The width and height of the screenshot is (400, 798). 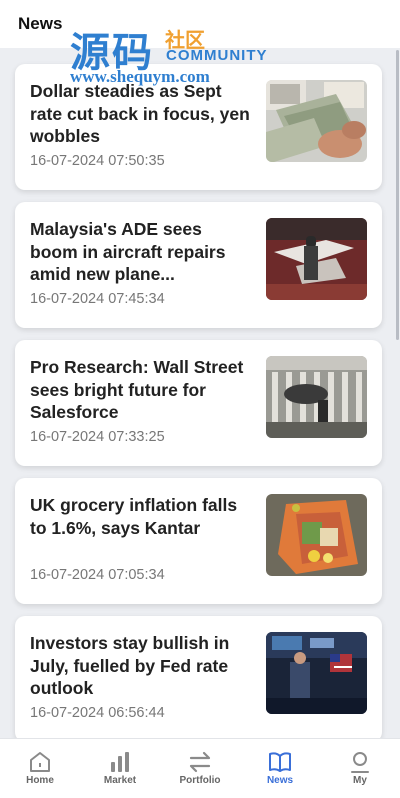 I want to click on bar-chart-icon, so click(x=120, y=762).